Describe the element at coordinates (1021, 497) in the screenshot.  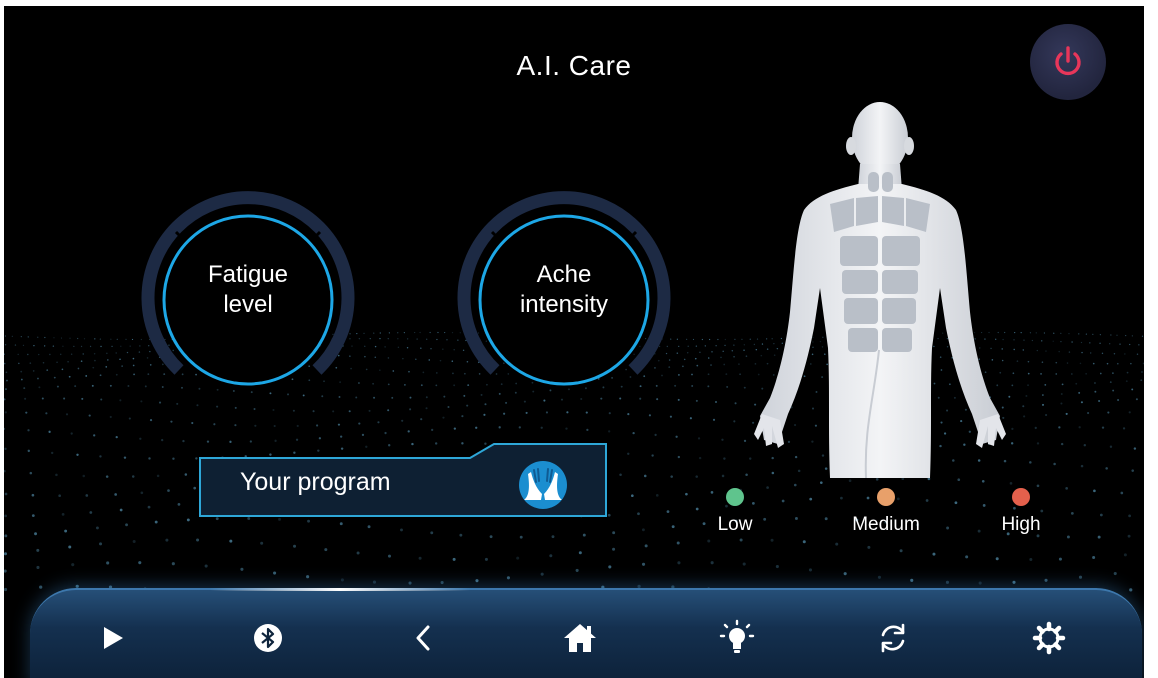
I see `legend-high-dot` at that location.